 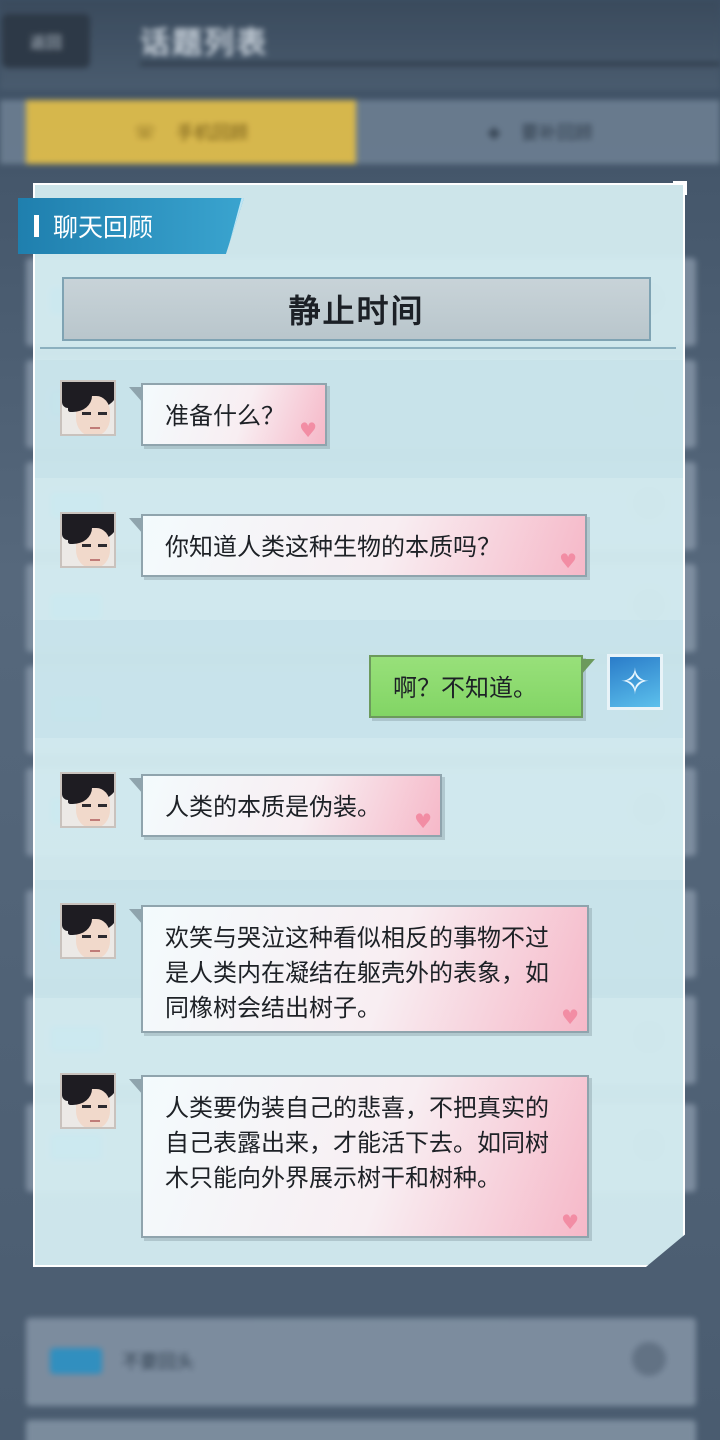 I want to click on tab-other-review-label: 要补回顾, so click(x=556, y=133).